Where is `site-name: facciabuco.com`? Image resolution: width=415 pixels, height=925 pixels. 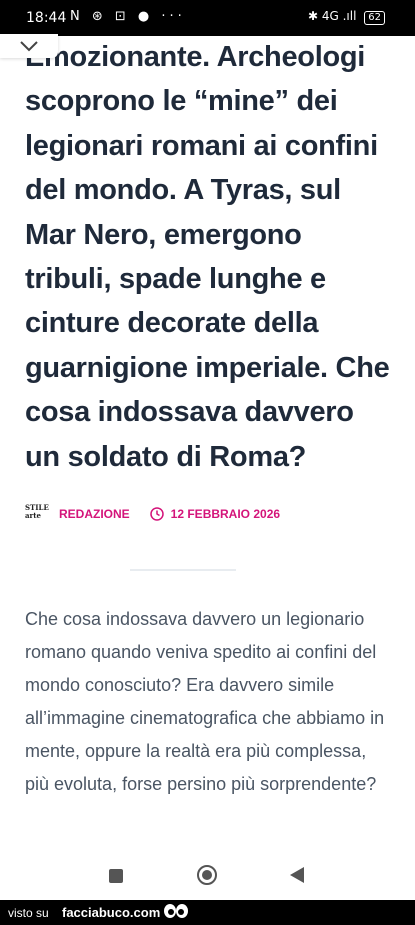 site-name: facciabuco.com is located at coordinates (111, 912).